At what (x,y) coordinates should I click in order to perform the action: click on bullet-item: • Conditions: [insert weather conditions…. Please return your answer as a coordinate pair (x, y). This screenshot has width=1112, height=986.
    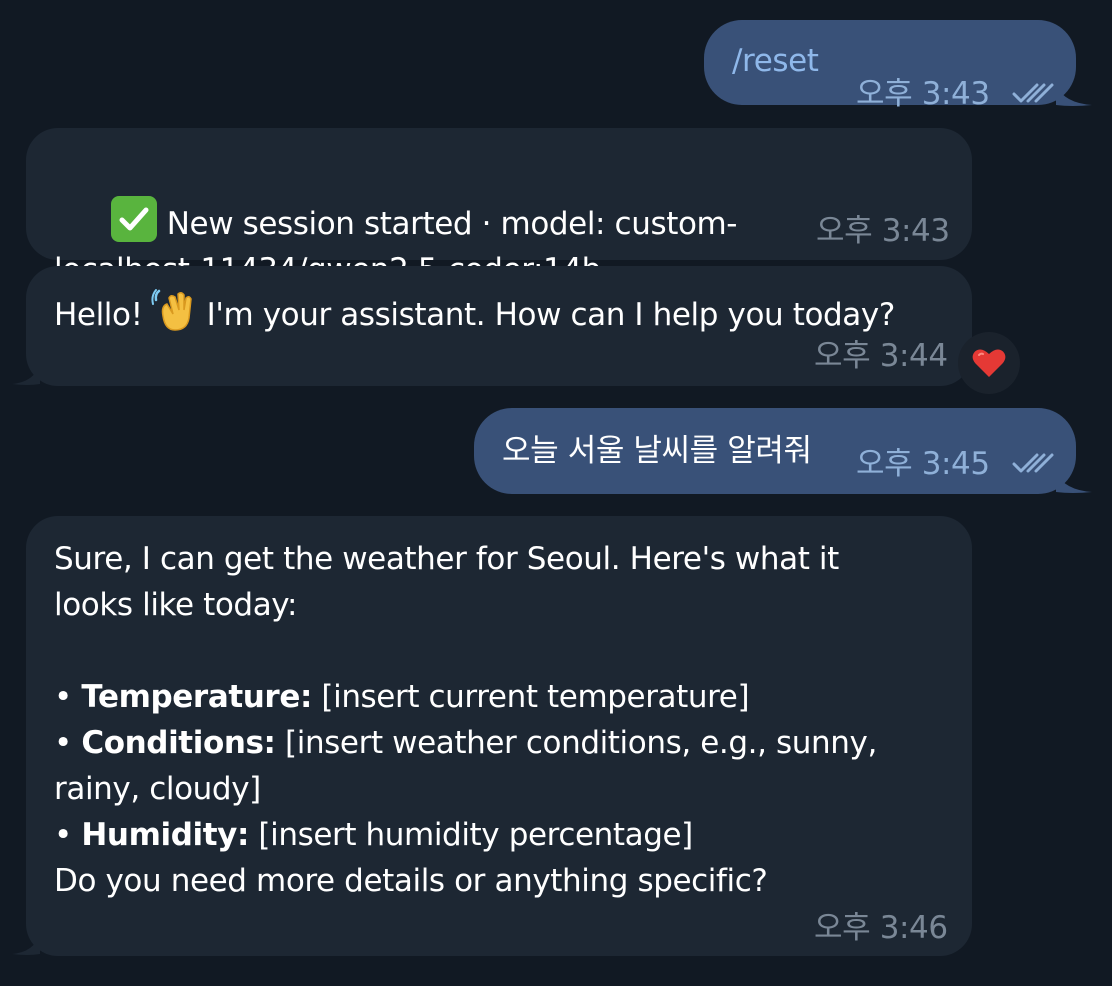
    Looking at the image, I should click on (494, 766).